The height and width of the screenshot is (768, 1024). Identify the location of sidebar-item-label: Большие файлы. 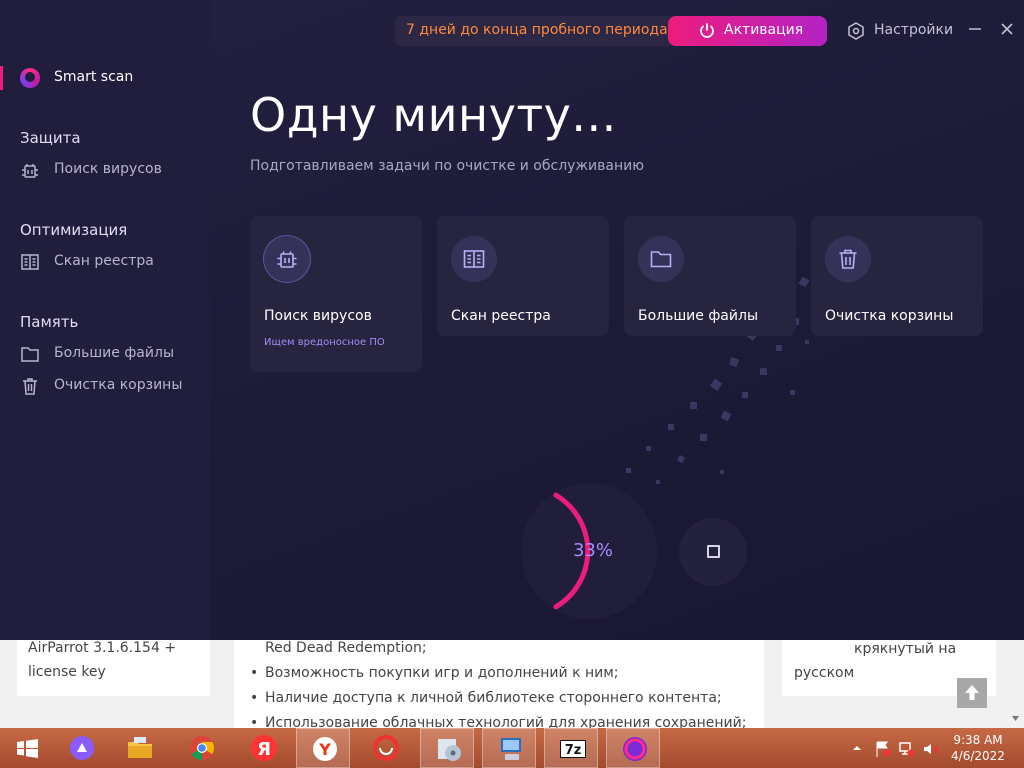
(114, 353).